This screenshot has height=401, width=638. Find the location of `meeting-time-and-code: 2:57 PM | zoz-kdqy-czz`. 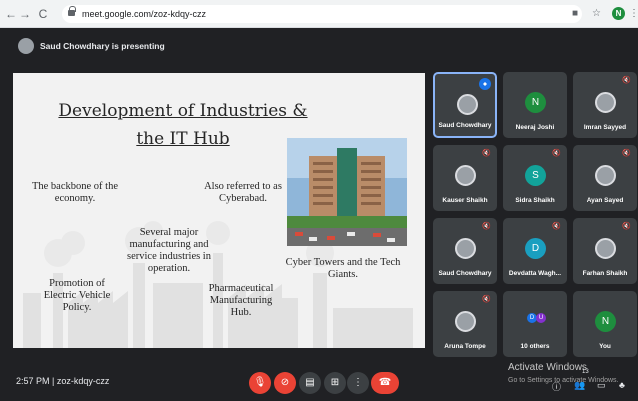

meeting-time-and-code: 2:57 PM | zoz-kdqy-czz is located at coordinates (63, 381).